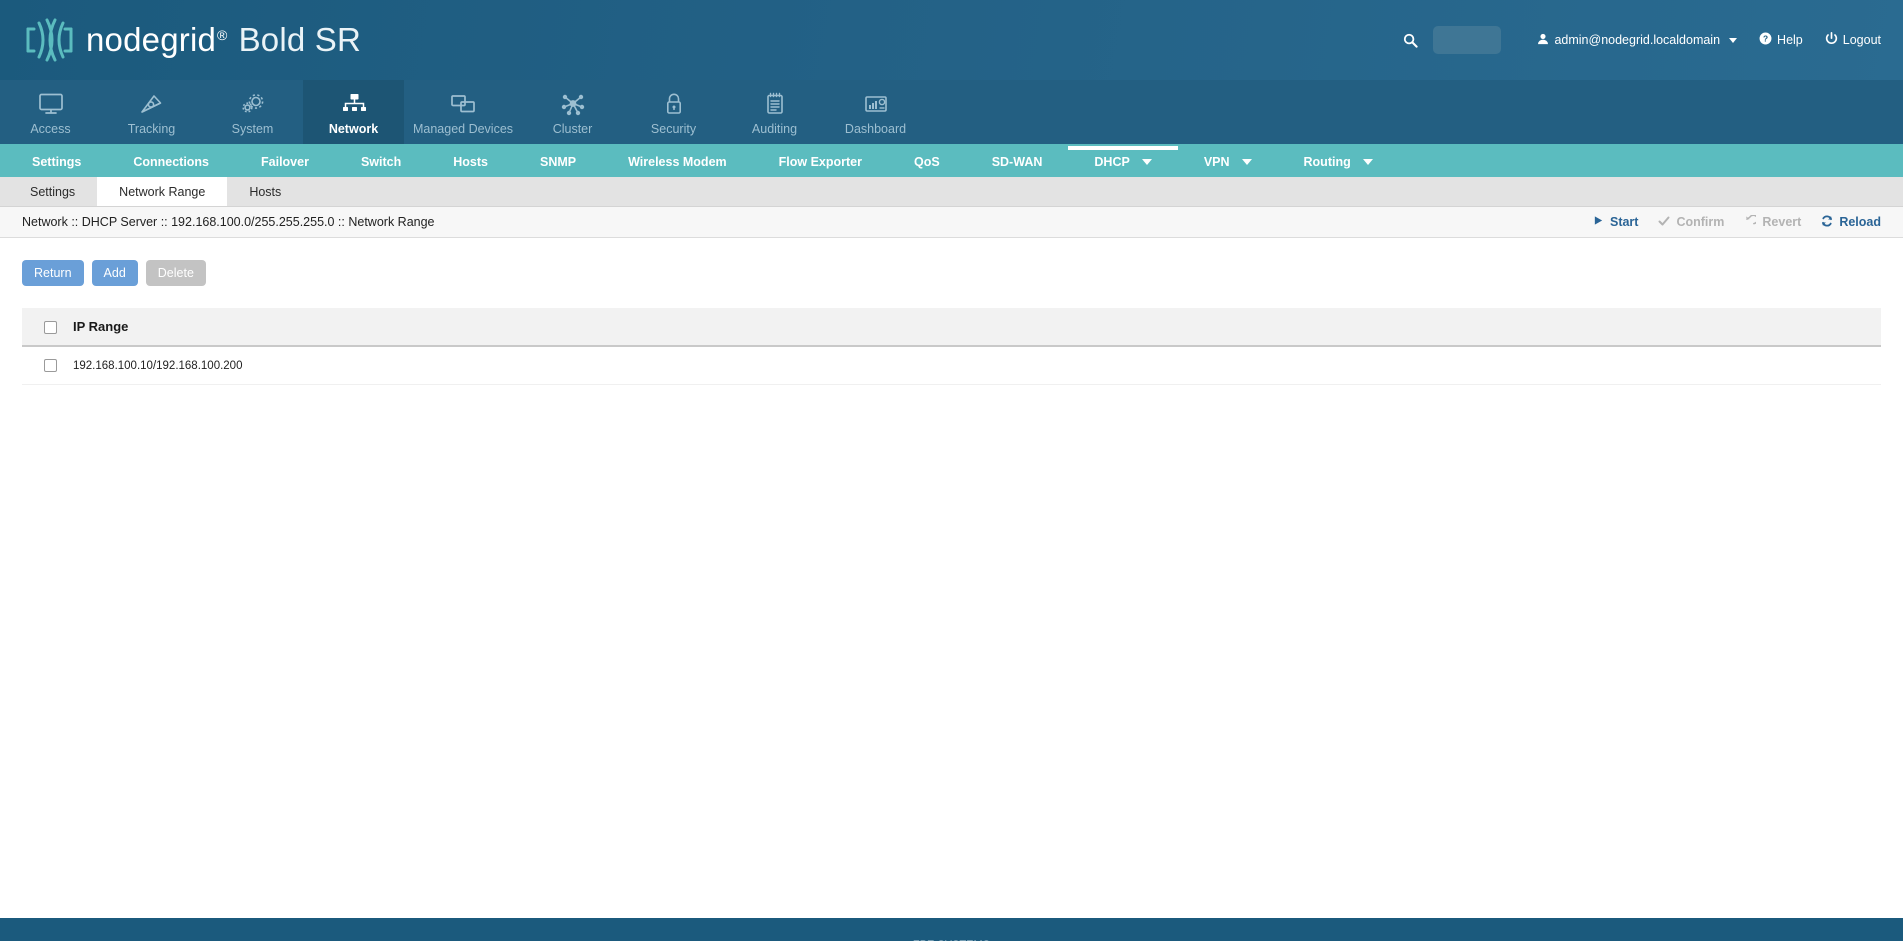 The image size is (1903, 941). Describe the element at coordinates (1123, 161) in the screenshot. I see `tealnav-item-dhcp: DHCP` at that location.